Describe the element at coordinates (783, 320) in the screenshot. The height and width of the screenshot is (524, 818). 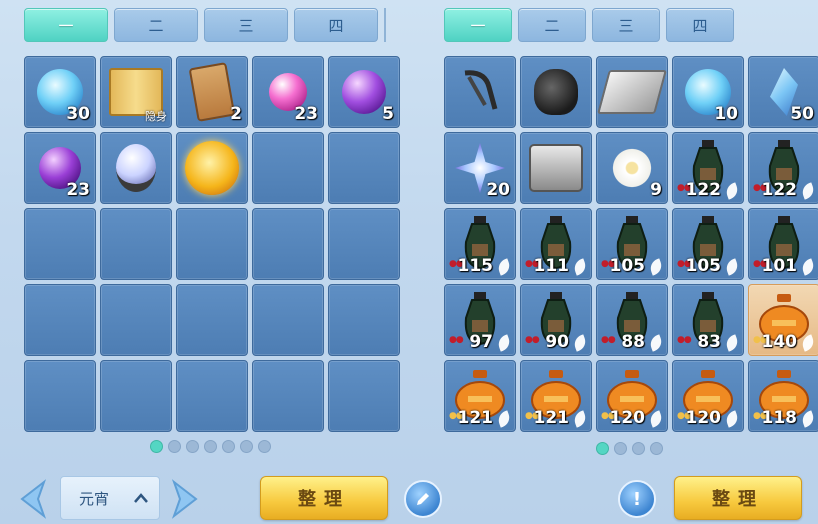
I see `inventory-slot: ●● 140` at that location.